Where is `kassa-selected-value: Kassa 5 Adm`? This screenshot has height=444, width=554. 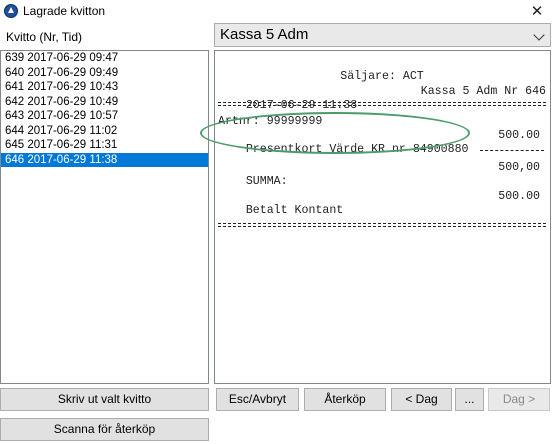 kassa-selected-value: Kassa 5 Adm is located at coordinates (264, 34).